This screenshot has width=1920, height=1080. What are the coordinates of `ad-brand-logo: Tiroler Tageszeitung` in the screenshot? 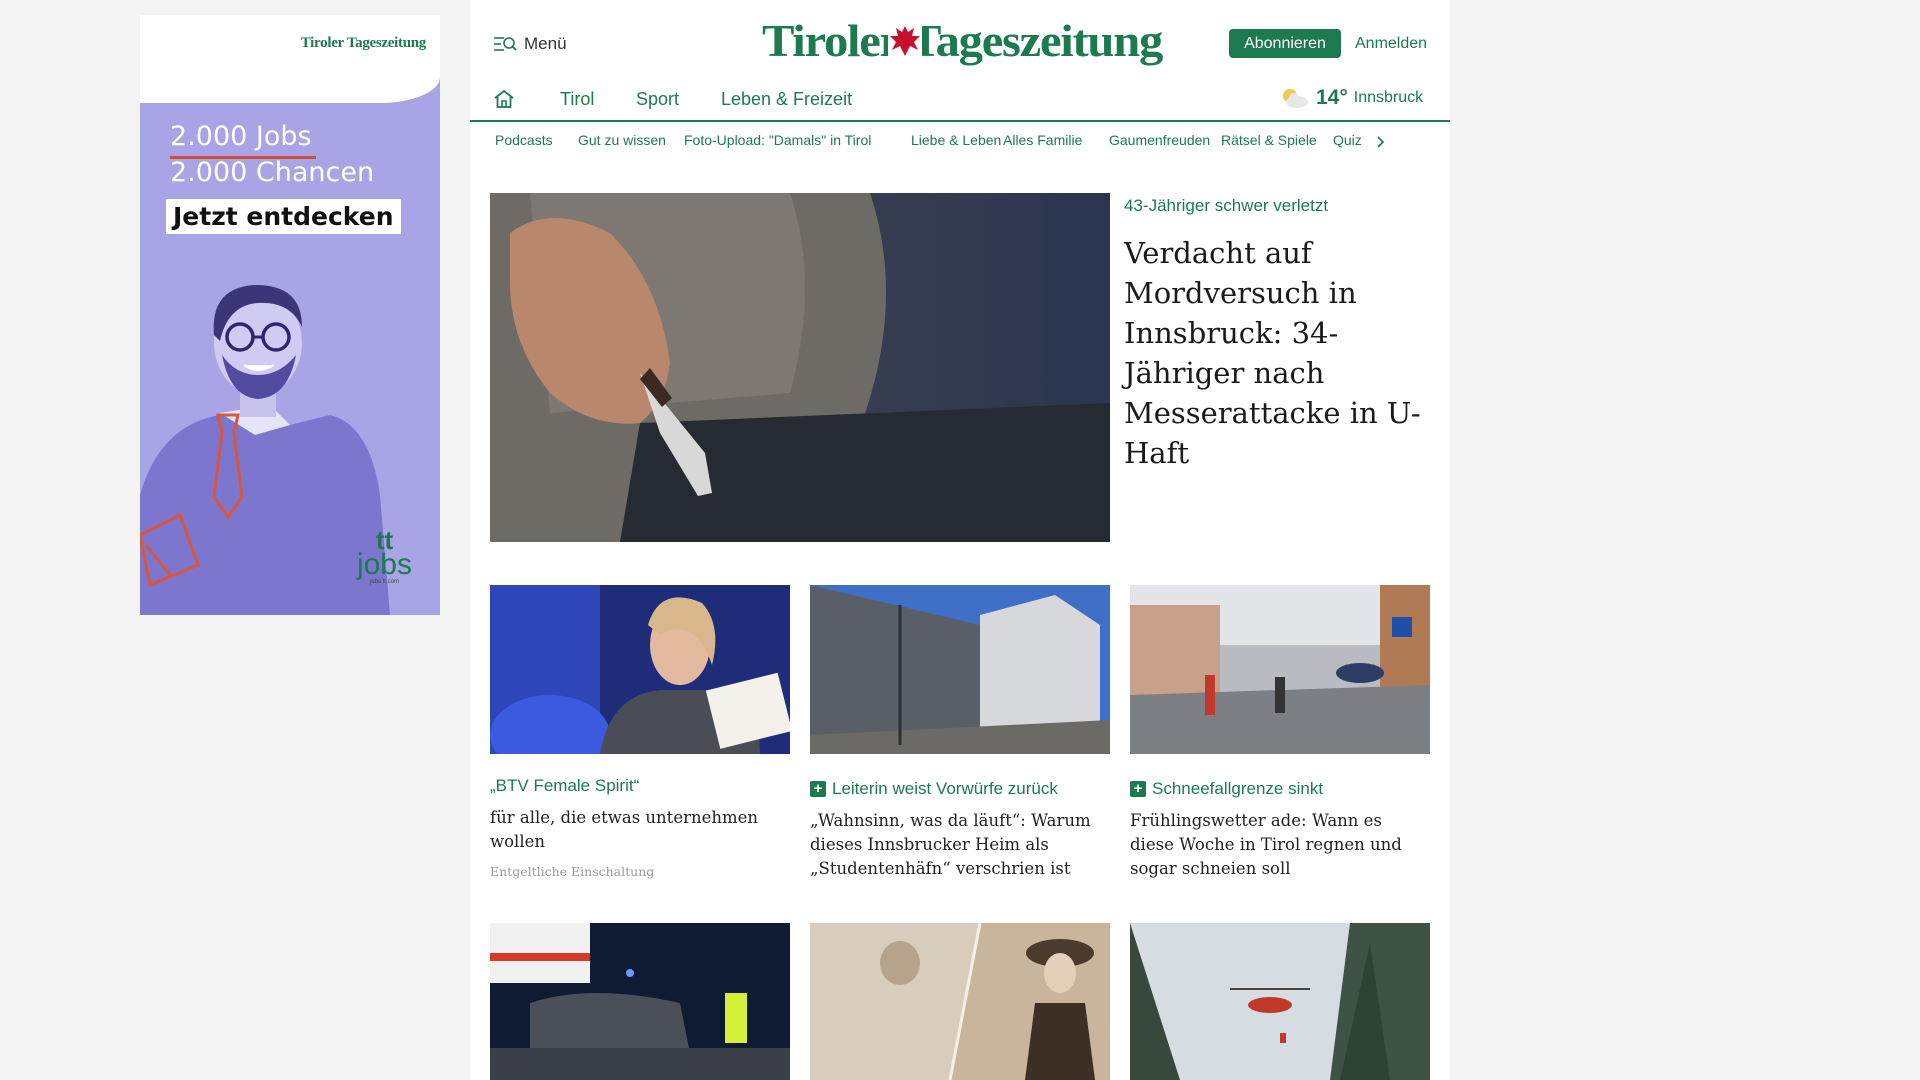 It's located at (363, 43).